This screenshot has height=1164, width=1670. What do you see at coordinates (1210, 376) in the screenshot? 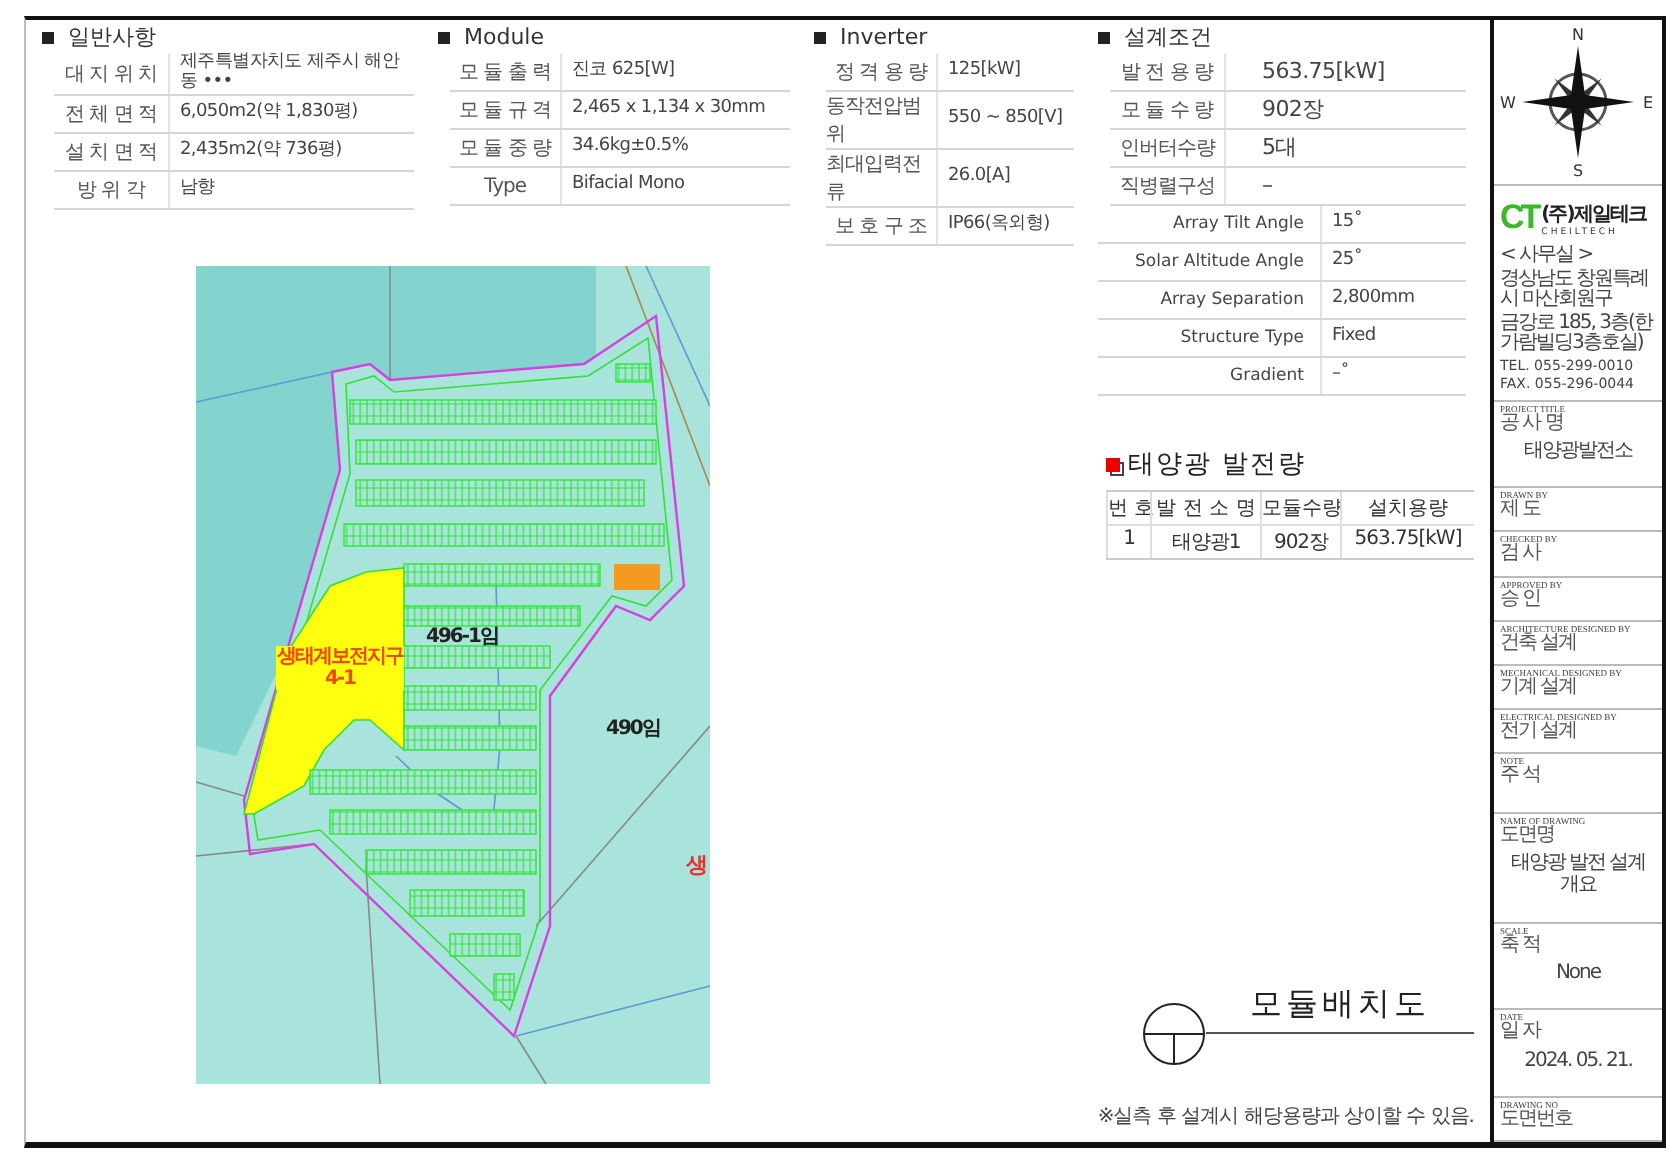
I see `field-label: Gradient` at bounding box center [1210, 376].